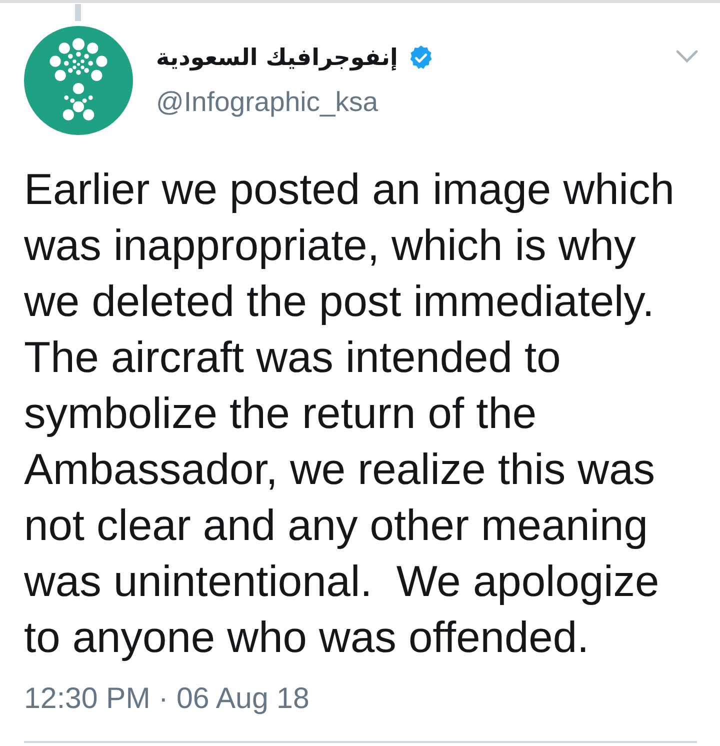 Image resolution: width=720 pixels, height=746 pixels. What do you see at coordinates (277, 58) in the screenshot?
I see `author-name: إنفوجرافيك السعودية` at bounding box center [277, 58].